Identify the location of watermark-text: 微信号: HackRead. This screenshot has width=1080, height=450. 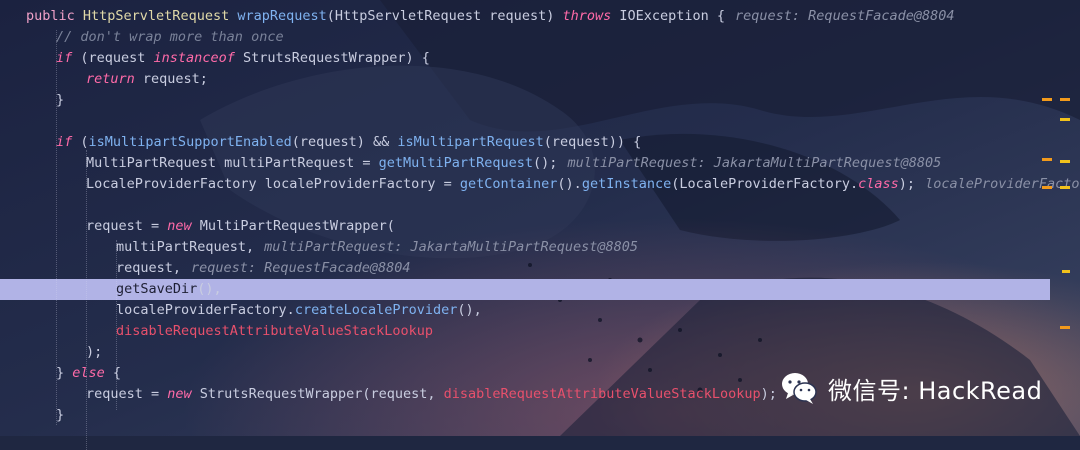
(935, 390).